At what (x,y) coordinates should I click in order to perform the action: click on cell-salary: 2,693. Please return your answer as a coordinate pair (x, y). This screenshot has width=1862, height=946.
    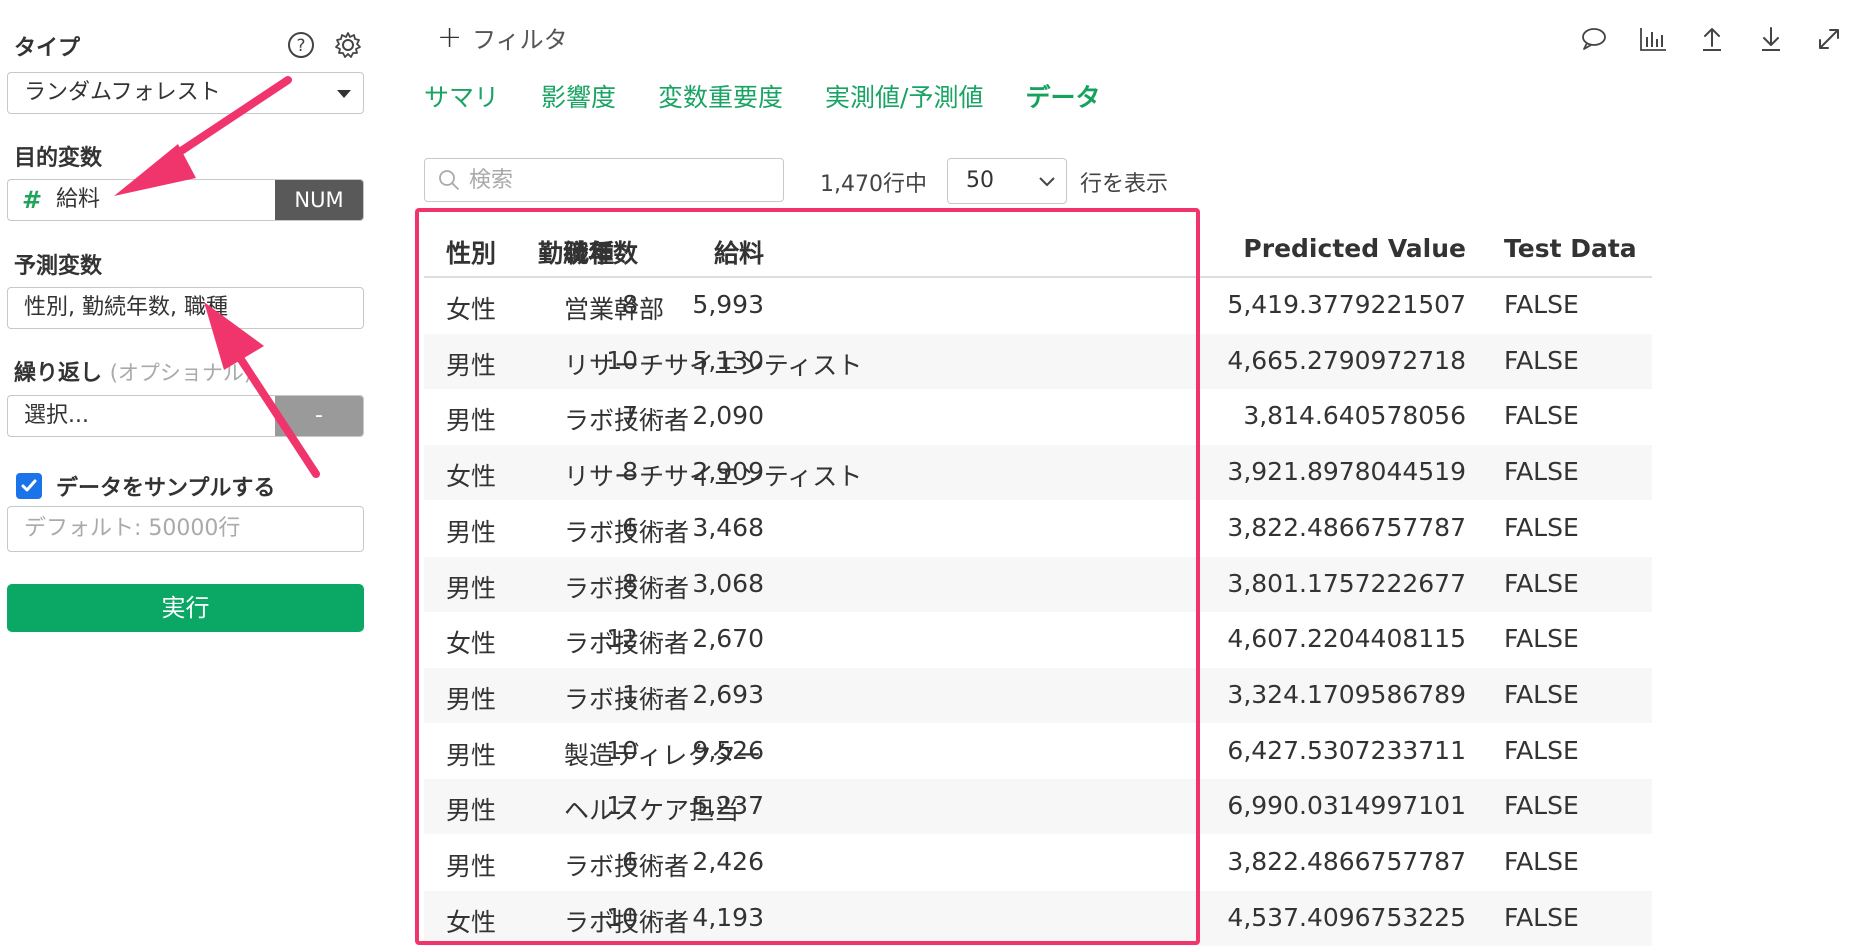
    Looking at the image, I should click on (728, 694).